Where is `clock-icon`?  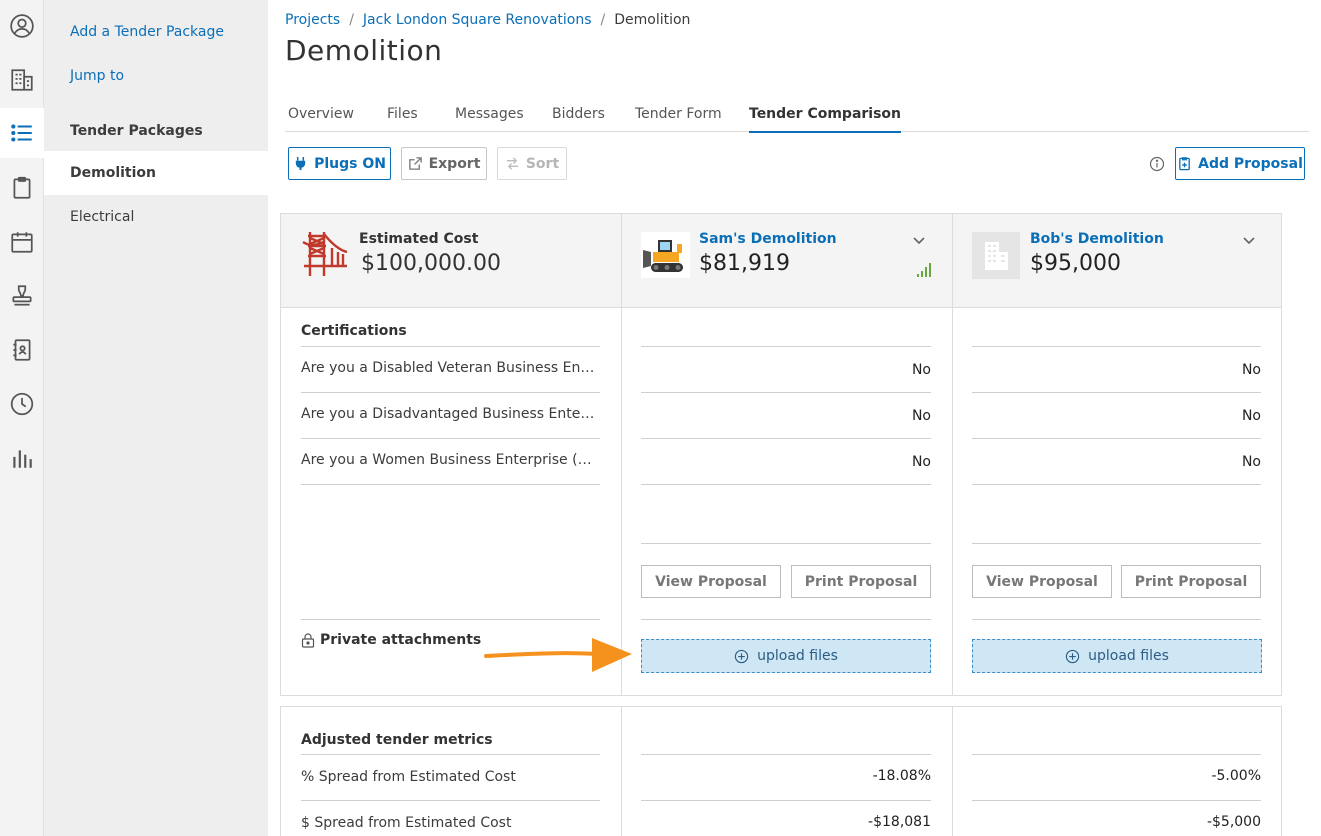
clock-icon is located at coordinates (22, 404).